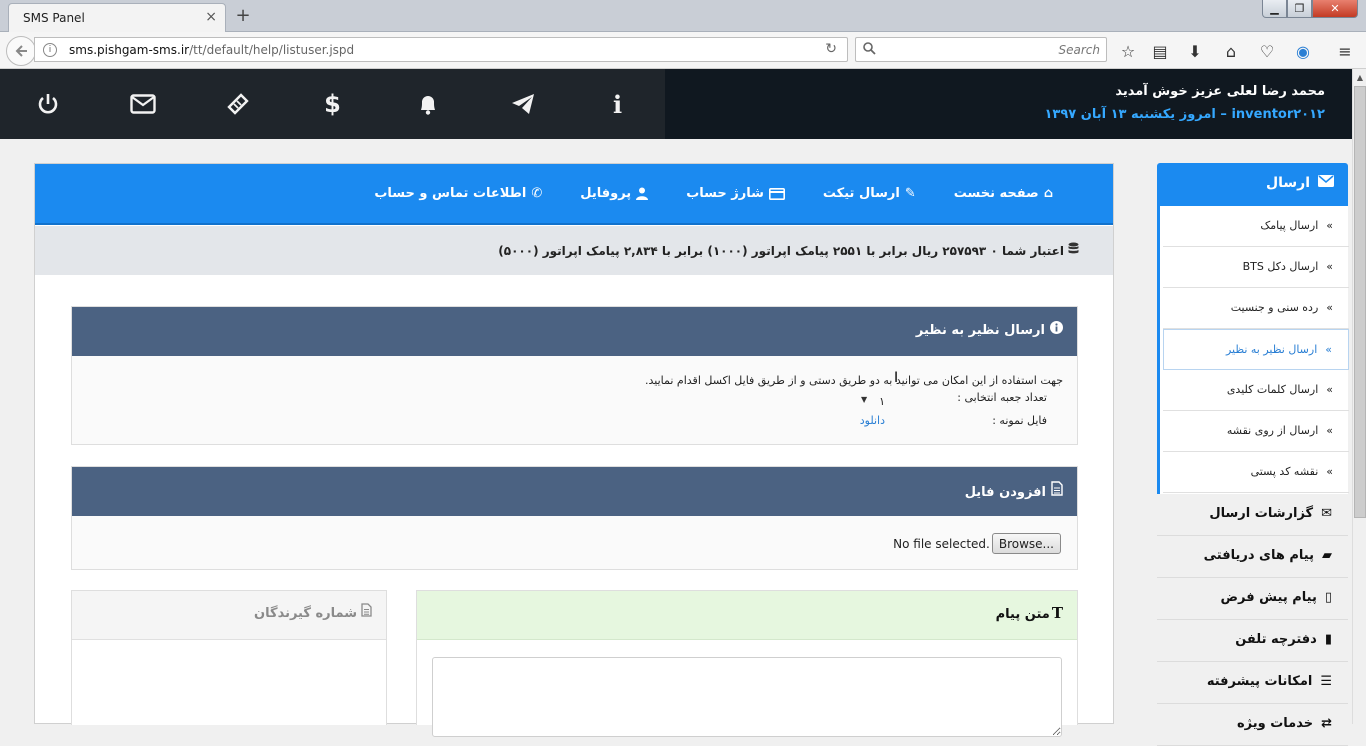 This screenshot has height=746, width=1366. What do you see at coordinates (1256, 308) in the screenshot?
I see `sidebar-item-age-gender: »رده سنی و جنسیت` at bounding box center [1256, 308].